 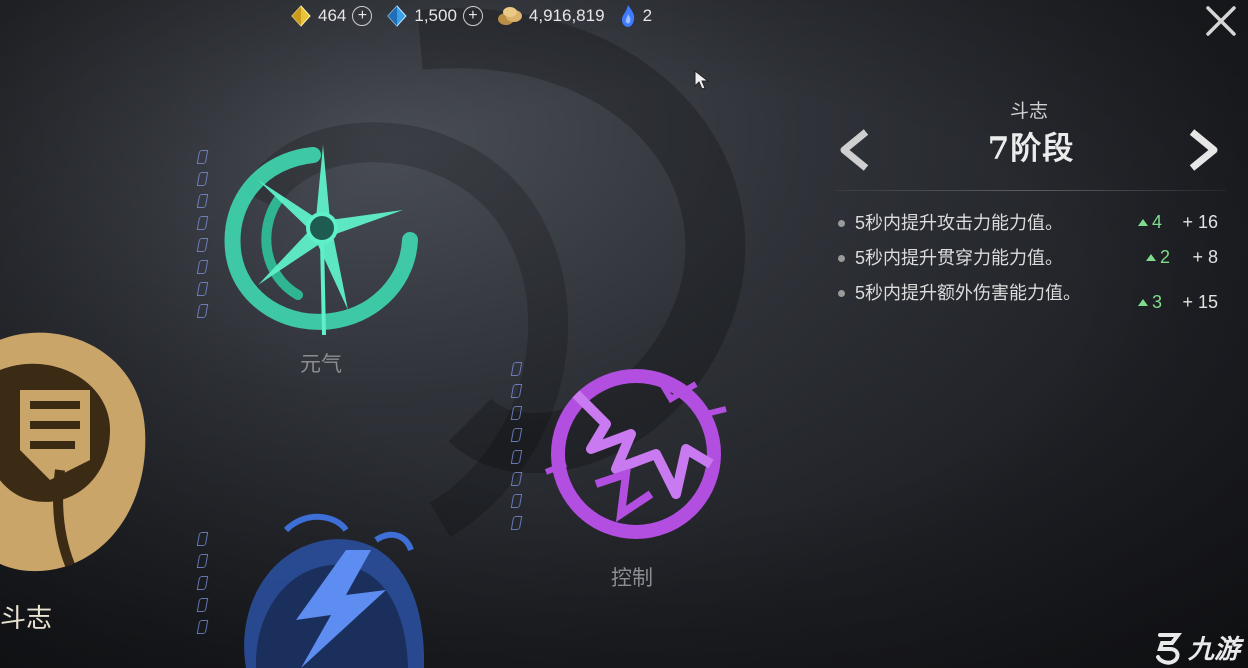 What do you see at coordinates (362, 16) in the screenshot?
I see `add-gold-gem-button: +` at bounding box center [362, 16].